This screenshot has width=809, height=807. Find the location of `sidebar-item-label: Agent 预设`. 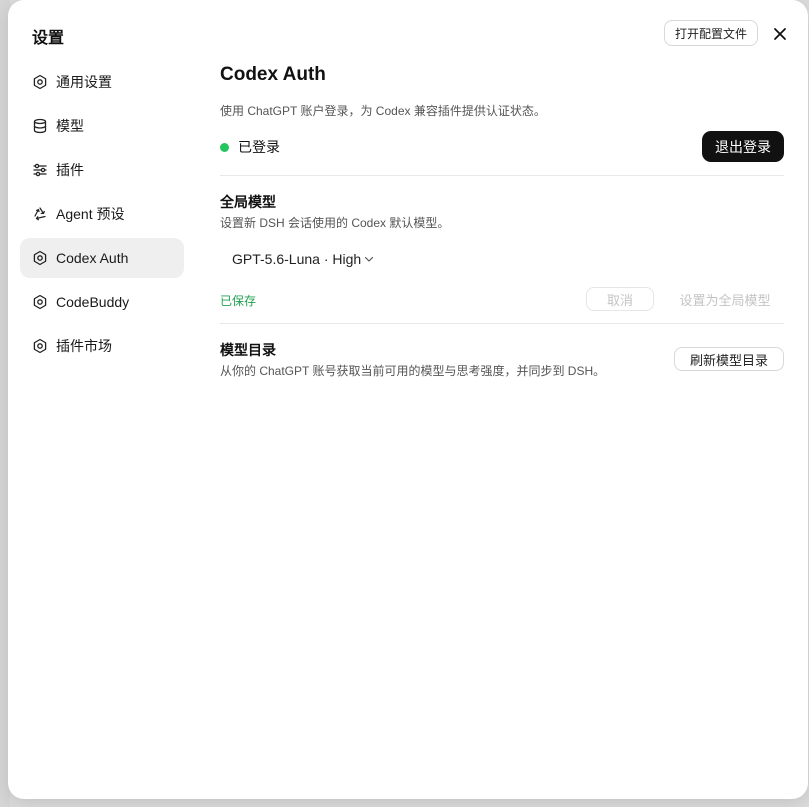

sidebar-item-label: Agent 预设 is located at coordinates (90, 214).